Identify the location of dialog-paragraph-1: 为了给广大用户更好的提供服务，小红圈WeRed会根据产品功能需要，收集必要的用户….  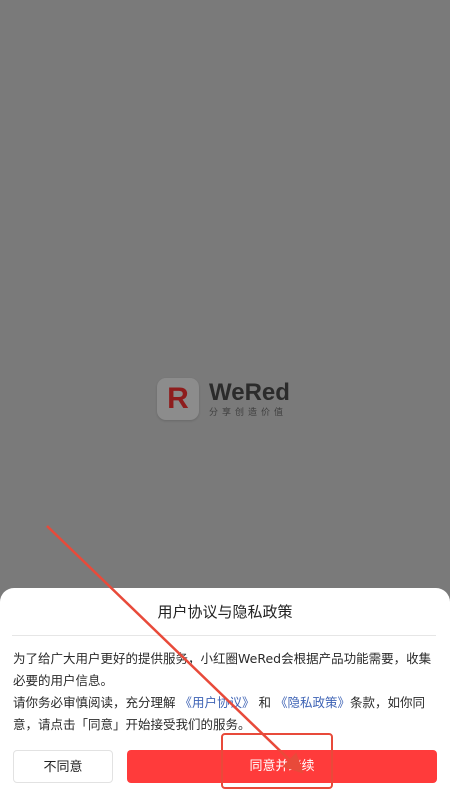
(222, 669).